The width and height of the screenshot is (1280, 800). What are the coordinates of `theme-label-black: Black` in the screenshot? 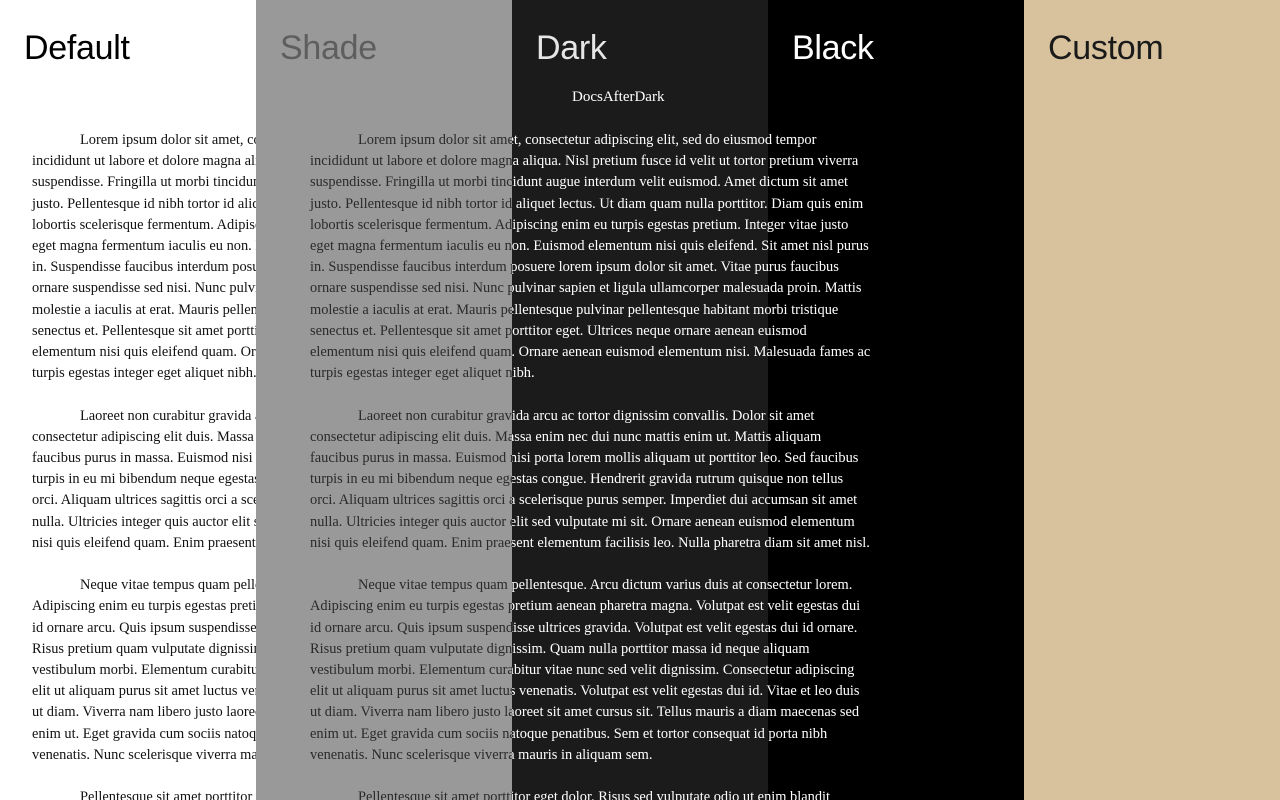 It's located at (833, 48).